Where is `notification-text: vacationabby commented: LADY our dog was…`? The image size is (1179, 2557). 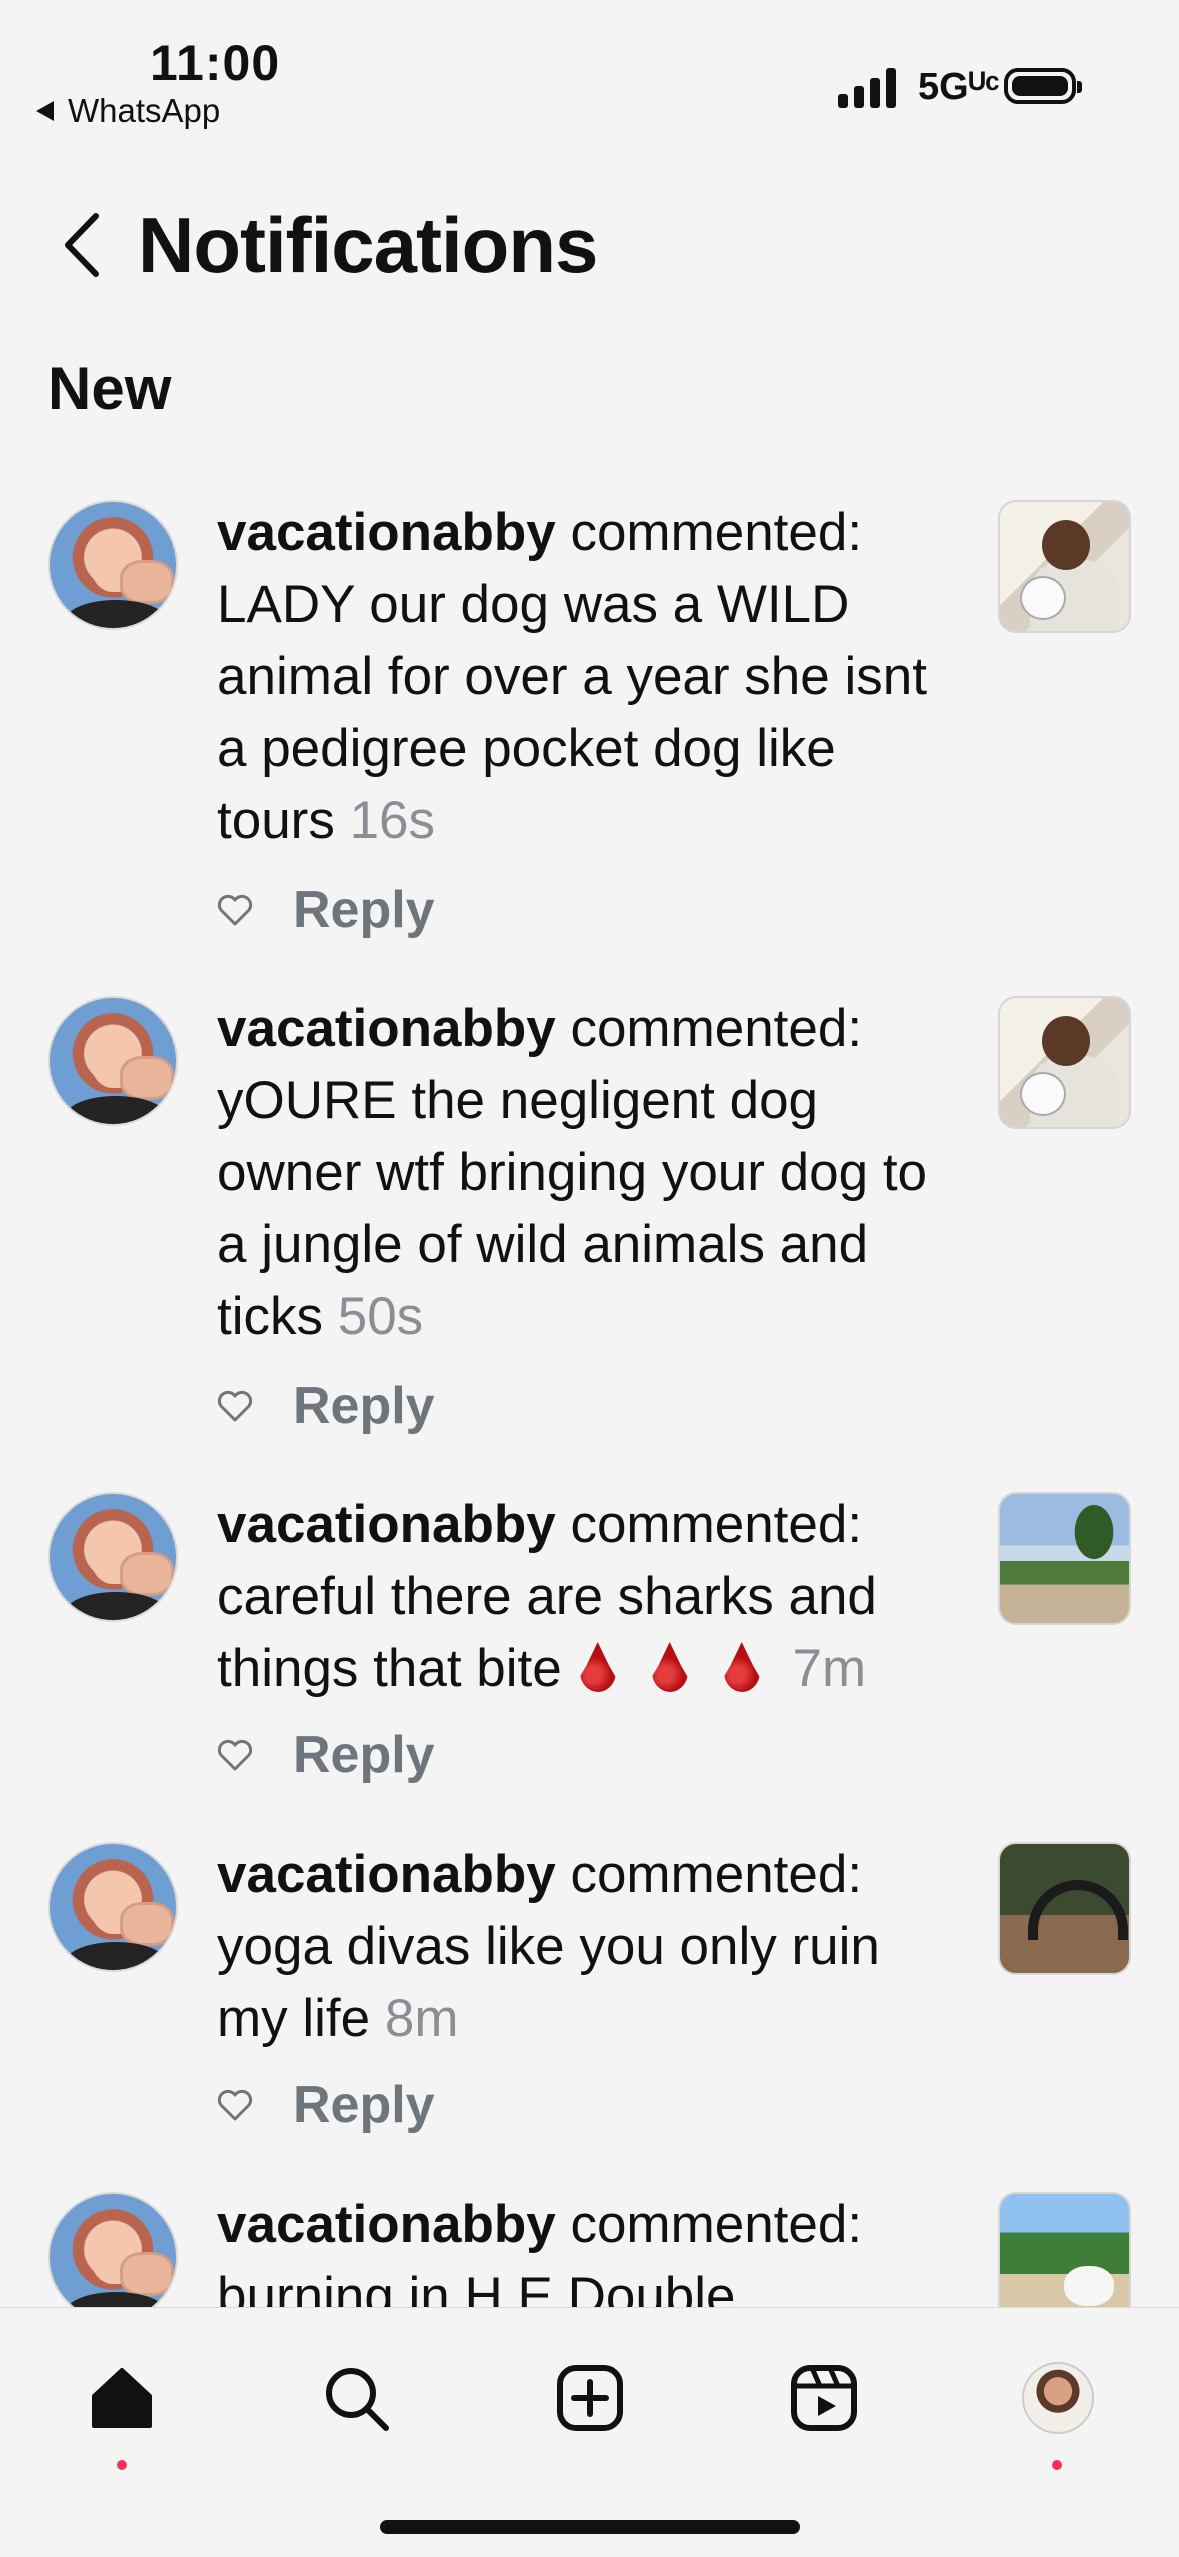
notification-text: vacationabby commented: LADY our dog was… is located at coordinates (587, 677).